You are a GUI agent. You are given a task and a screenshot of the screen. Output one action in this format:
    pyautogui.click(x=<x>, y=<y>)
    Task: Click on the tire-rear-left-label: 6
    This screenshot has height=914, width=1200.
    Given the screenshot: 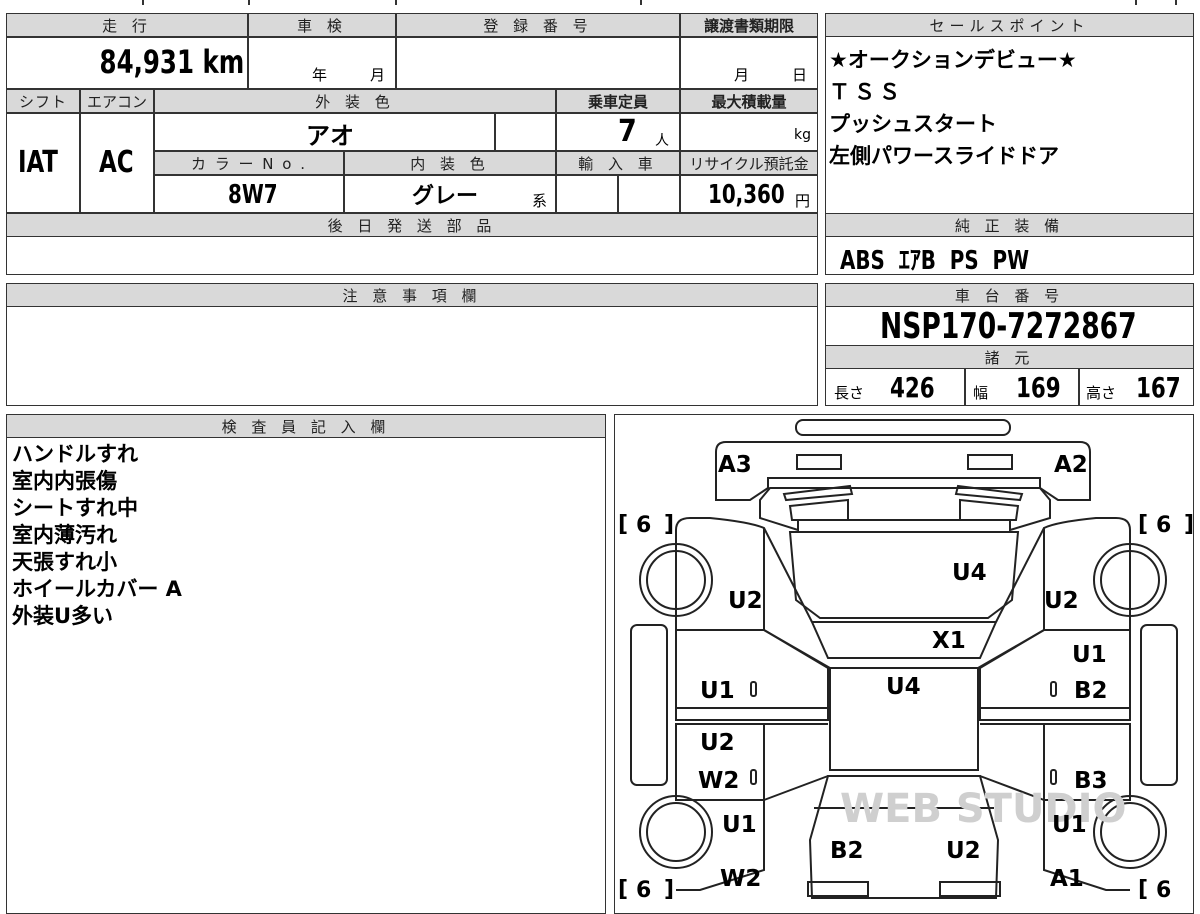 What is the action you would take?
    pyautogui.click(x=643, y=889)
    